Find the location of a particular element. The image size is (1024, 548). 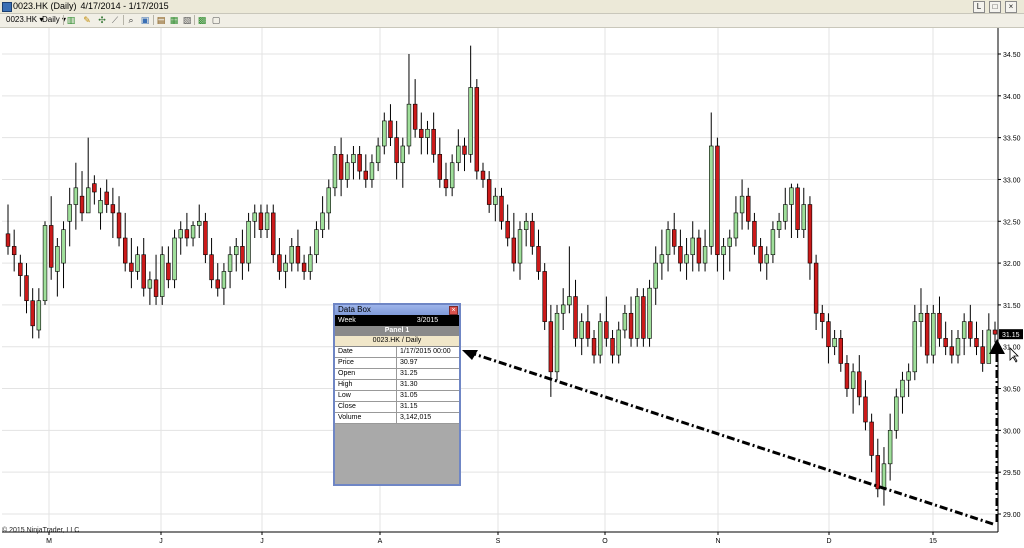

link-button: L is located at coordinates (979, 7).